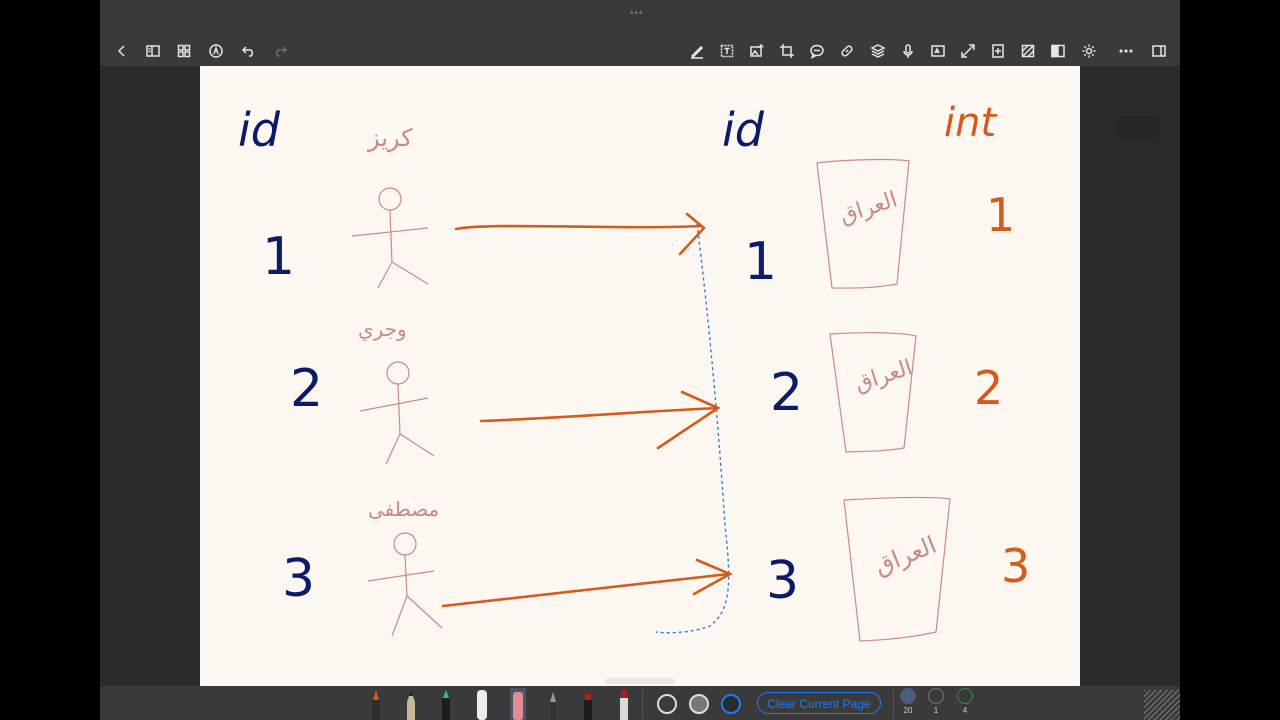 The height and width of the screenshot is (720, 1280). Describe the element at coordinates (553, 705) in the screenshot. I see `brush-icon` at that location.